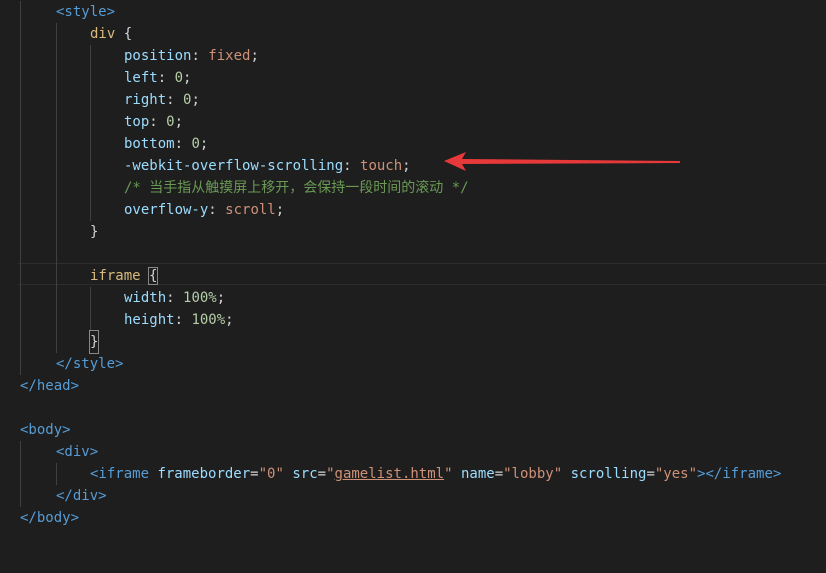 This screenshot has height=573, width=826. I want to click on div-selector: div, so click(103, 34).